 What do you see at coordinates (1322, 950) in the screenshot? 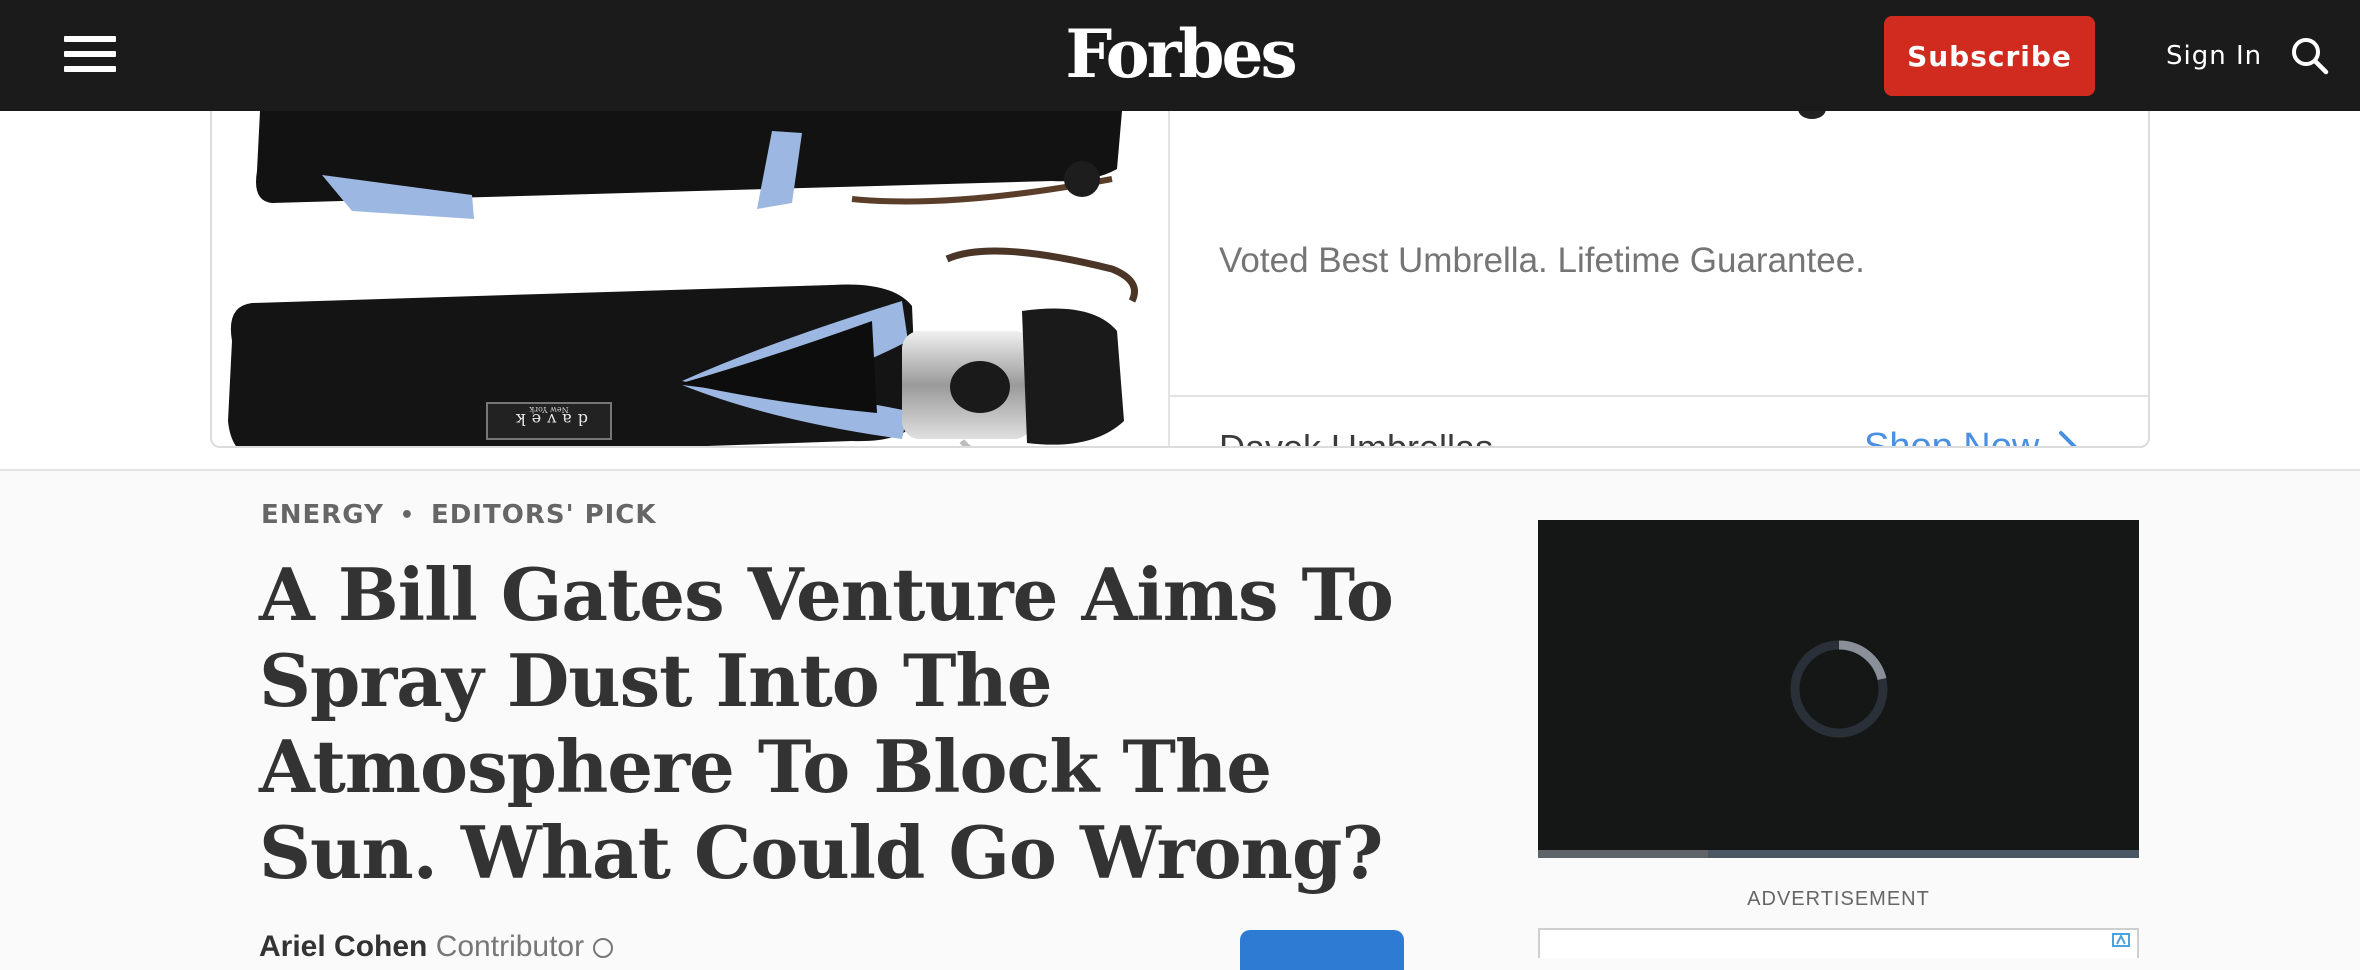
I see `follow-author-button` at bounding box center [1322, 950].